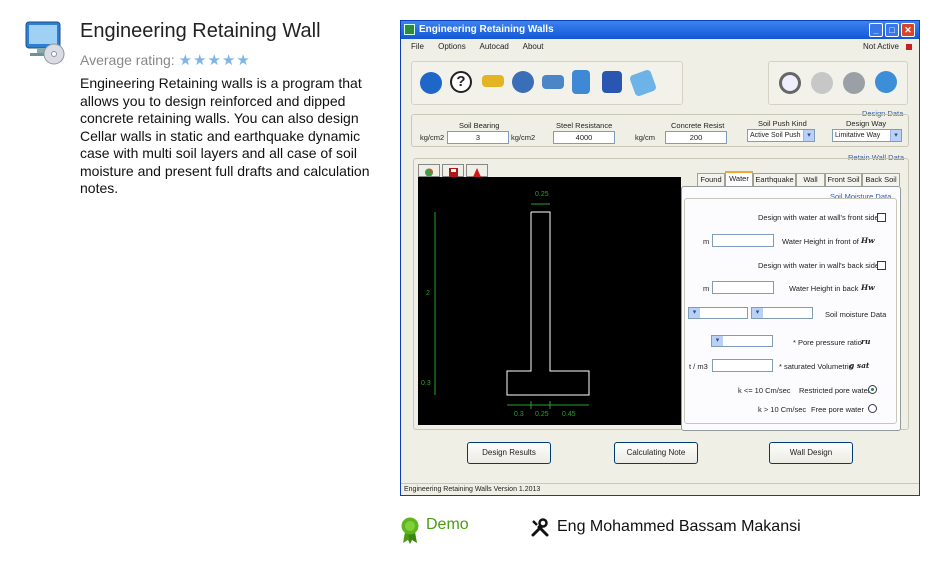  Describe the element at coordinates (743, 240) in the screenshot. I see `front-water-height-input` at that location.